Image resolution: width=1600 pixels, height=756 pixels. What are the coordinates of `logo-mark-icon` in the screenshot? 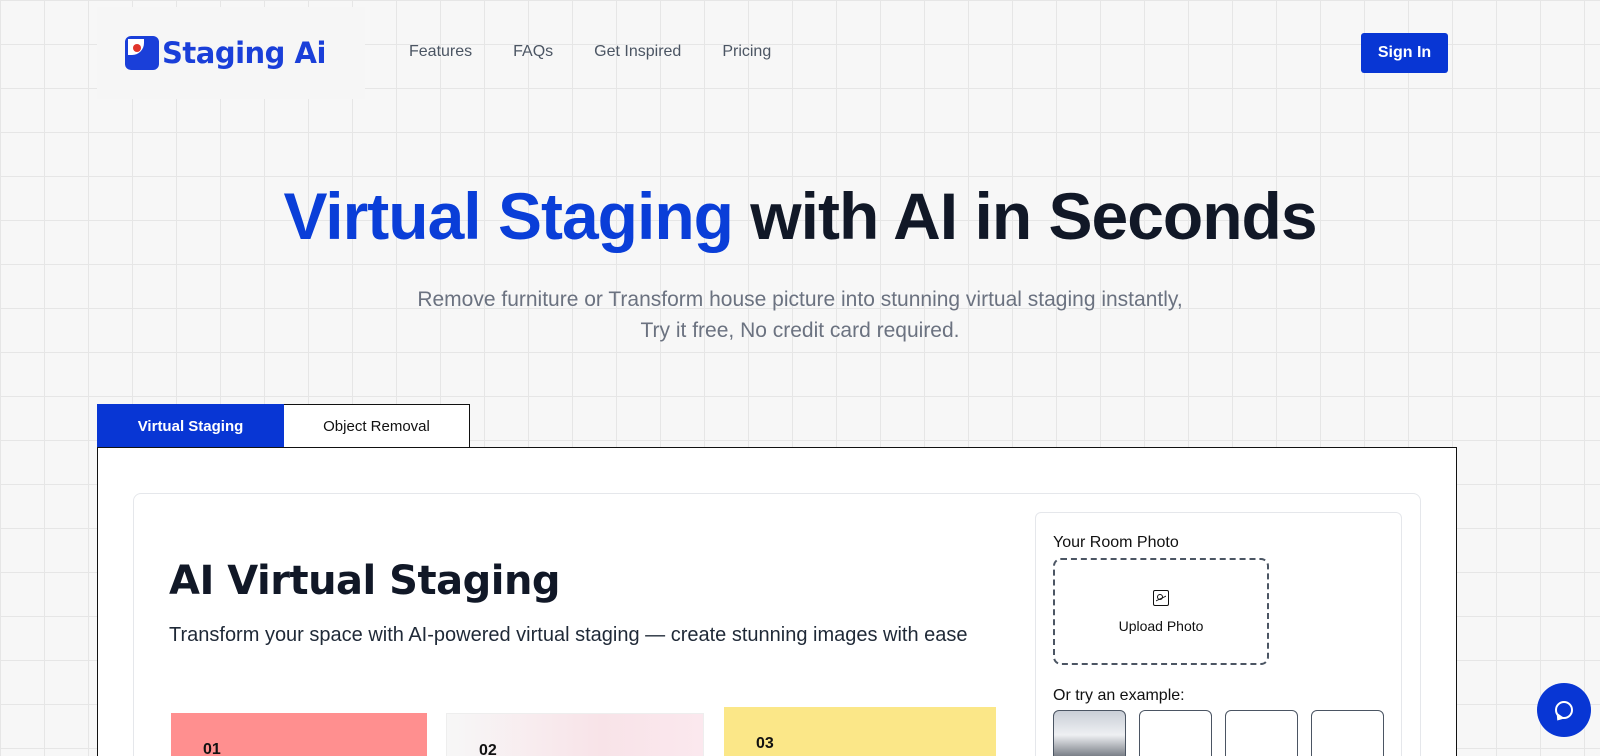 It's located at (142, 53).